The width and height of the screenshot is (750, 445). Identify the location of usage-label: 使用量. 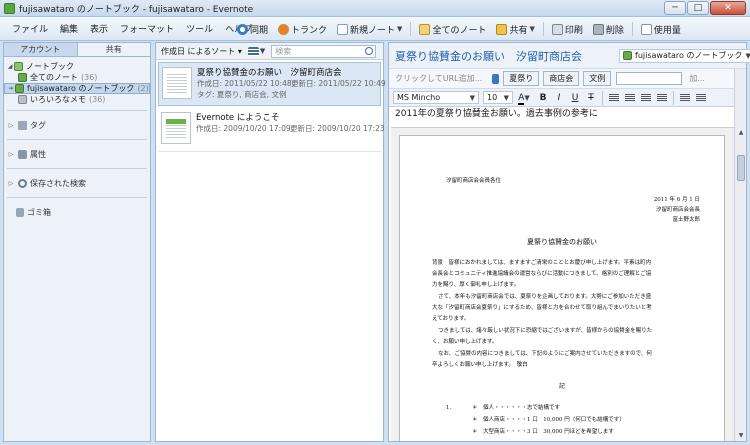
(667, 30).